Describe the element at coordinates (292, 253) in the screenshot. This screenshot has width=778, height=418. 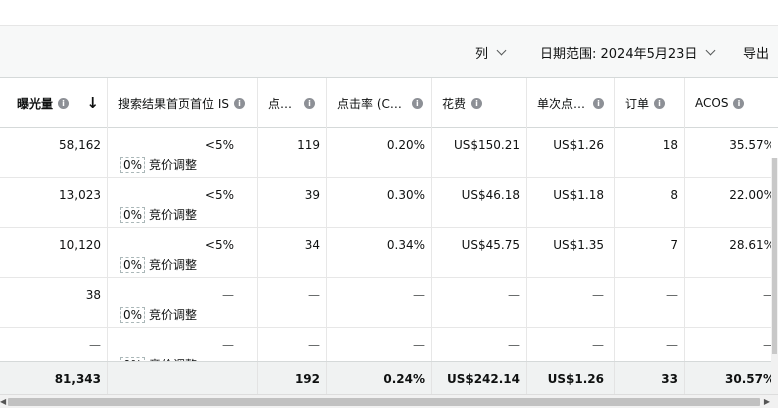
I see `clicks-cell: 34` at that location.